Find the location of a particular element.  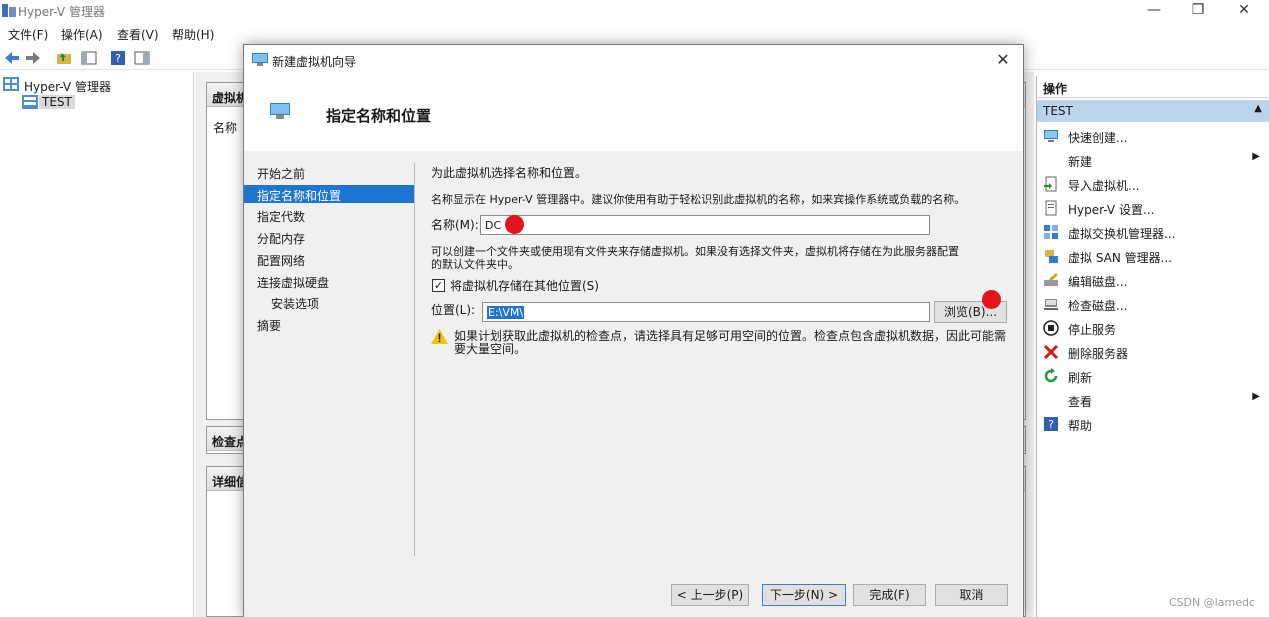

menu-bar: 文件(F) 操作(A) 查看(V) 帮助(H) is located at coordinates (634, 33).